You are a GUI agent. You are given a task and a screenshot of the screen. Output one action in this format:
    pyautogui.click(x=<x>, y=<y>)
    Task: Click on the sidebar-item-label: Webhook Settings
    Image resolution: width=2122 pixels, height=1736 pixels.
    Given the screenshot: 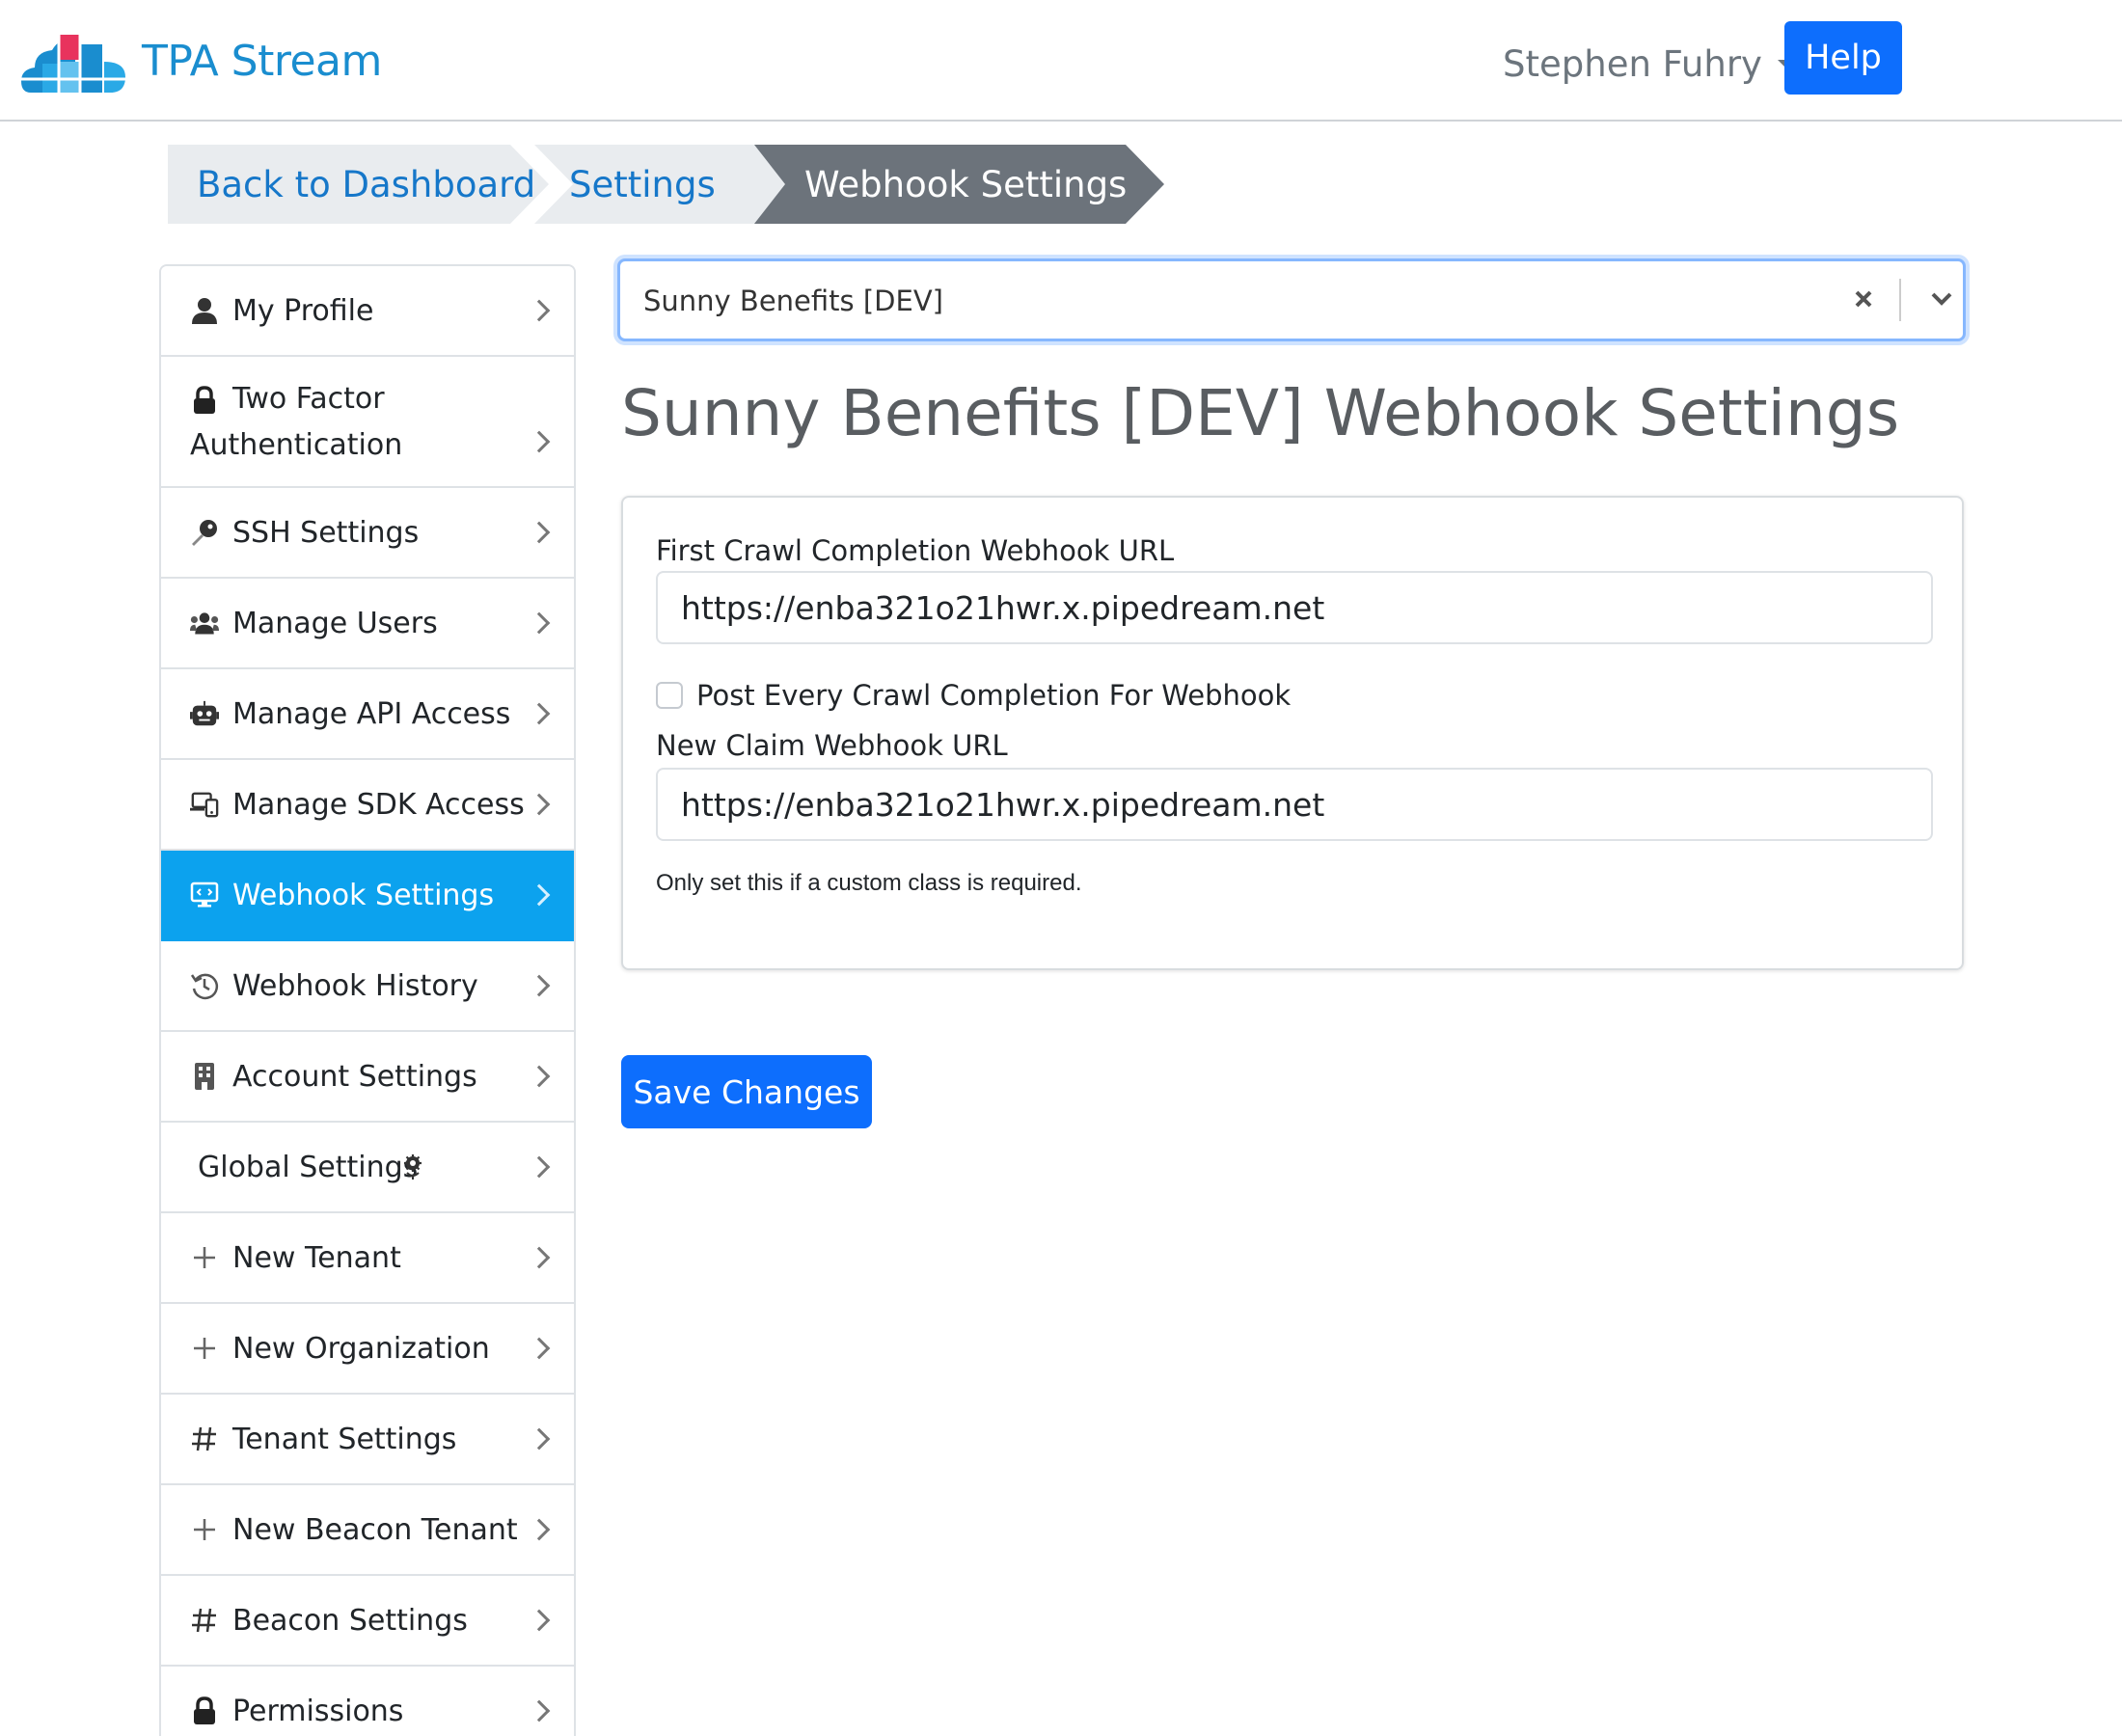 What is the action you would take?
    pyautogui.click(x=364, y=895)
    